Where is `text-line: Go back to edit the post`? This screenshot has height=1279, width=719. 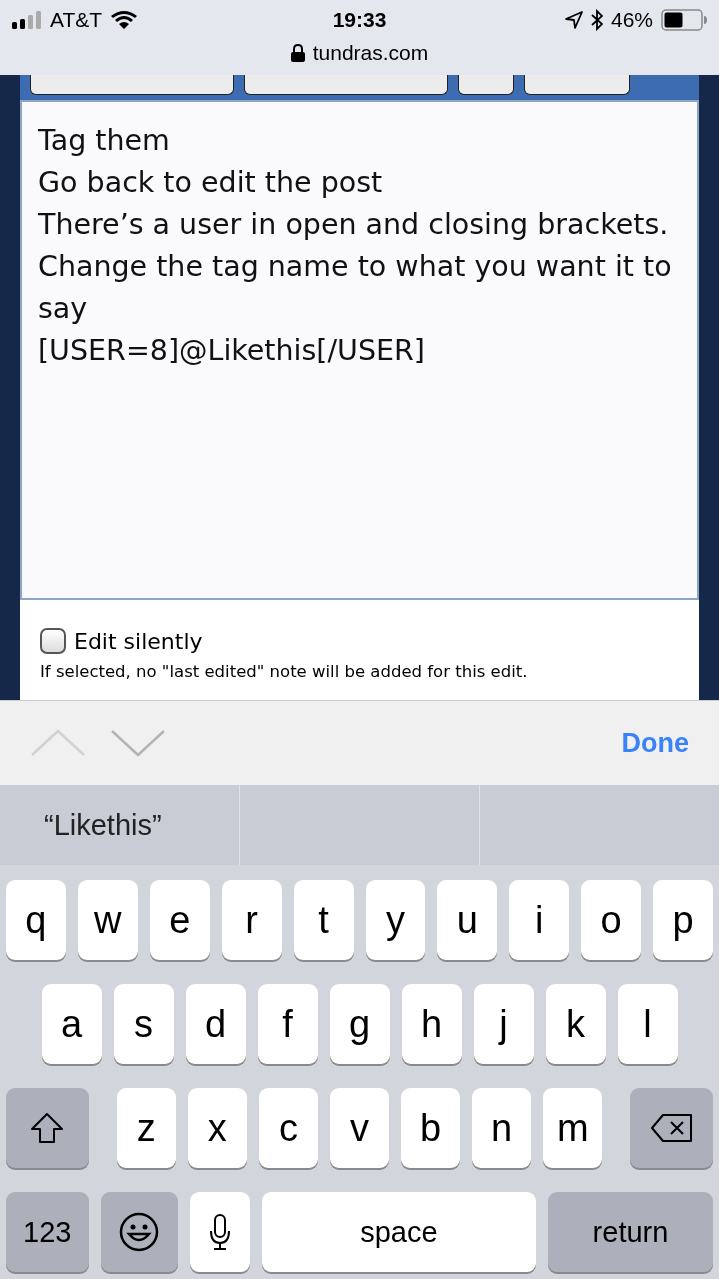 text-line: Go back to edit the post is located at coordinates (211, 183).